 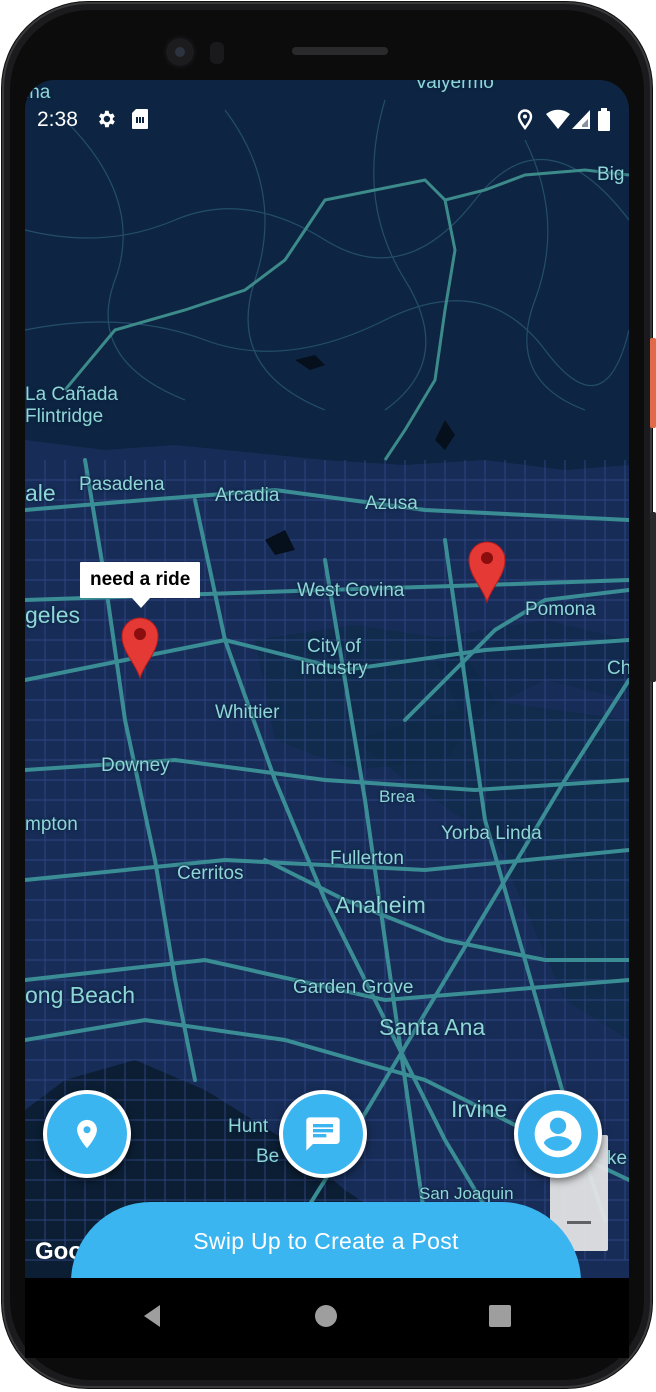 I want to click on back-icon, so click(x=152, y=1316).